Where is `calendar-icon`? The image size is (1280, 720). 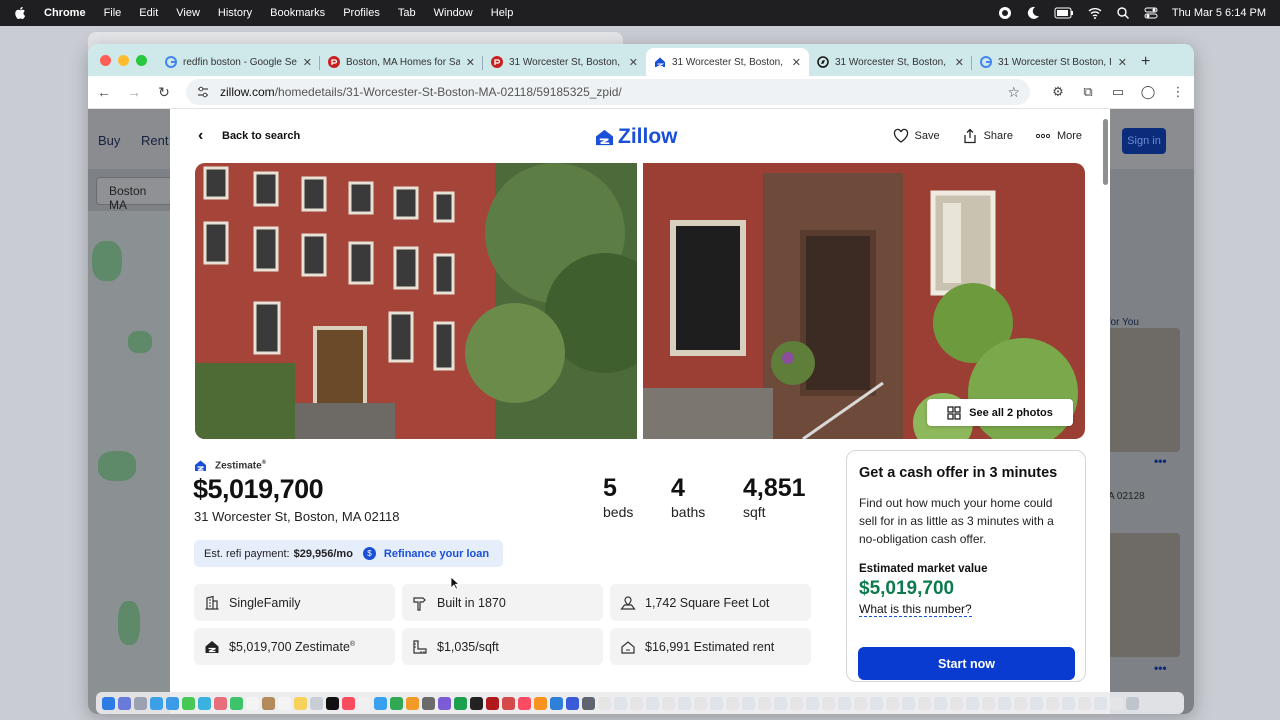
calendar-icon is located at coordinates (252, 703).